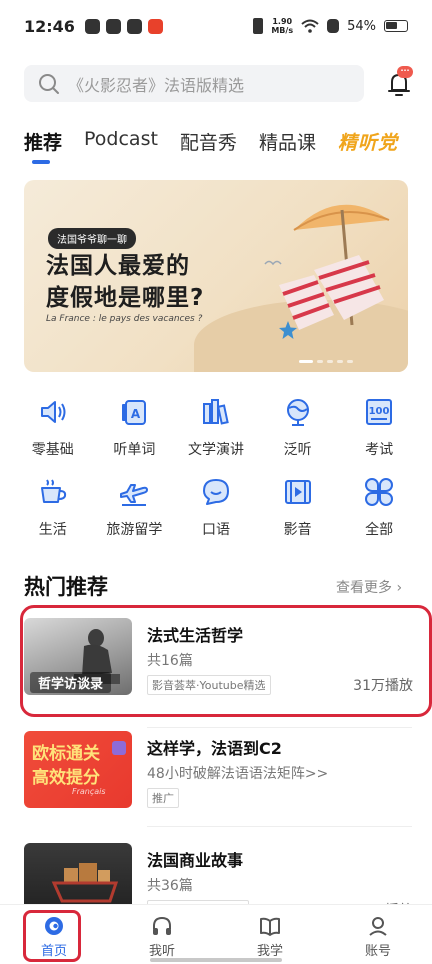 The height and width of the screenshot is (964, 432). I want to click on network-speed: 1.90 MB/s, so click(282, 26).